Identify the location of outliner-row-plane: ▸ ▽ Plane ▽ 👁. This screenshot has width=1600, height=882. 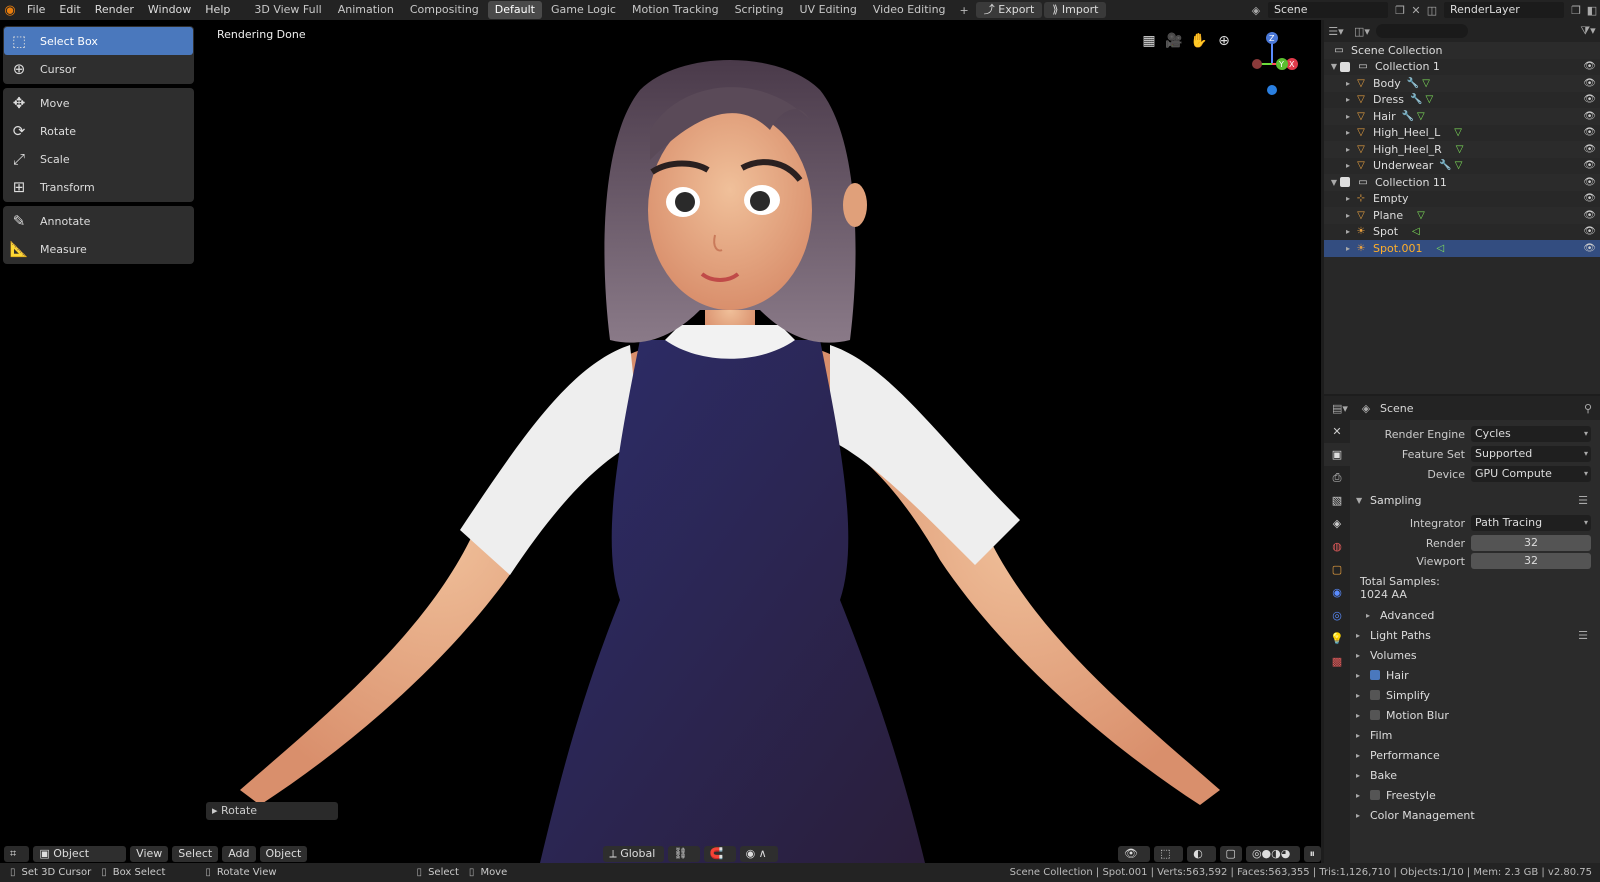
(1462, 215).